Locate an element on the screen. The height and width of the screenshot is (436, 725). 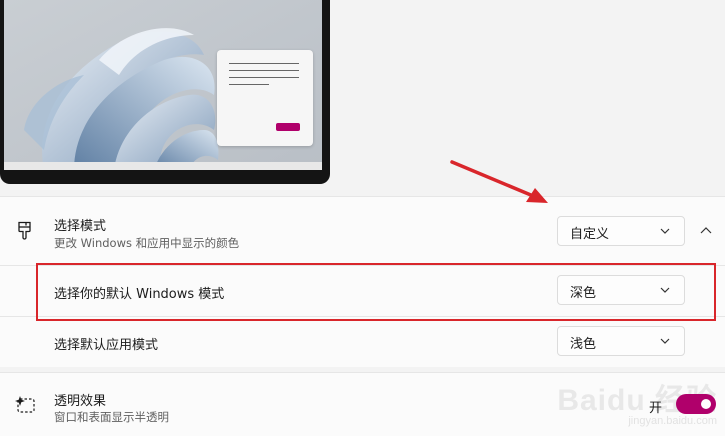
transparency-toggle is located at coordinates (696, 404).